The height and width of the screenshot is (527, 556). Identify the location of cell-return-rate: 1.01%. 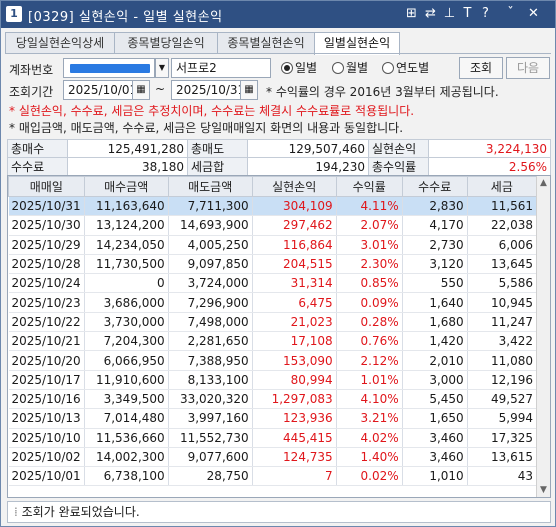
(369, 380).